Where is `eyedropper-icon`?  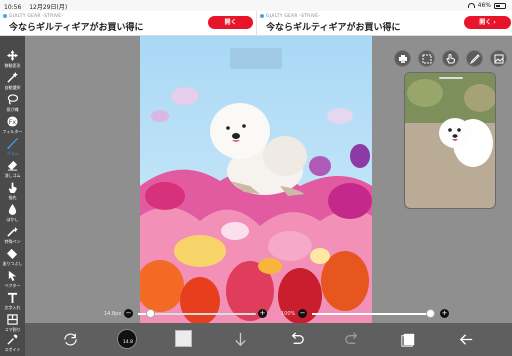
eyedropper-icon is located at coordinates (12, 339).